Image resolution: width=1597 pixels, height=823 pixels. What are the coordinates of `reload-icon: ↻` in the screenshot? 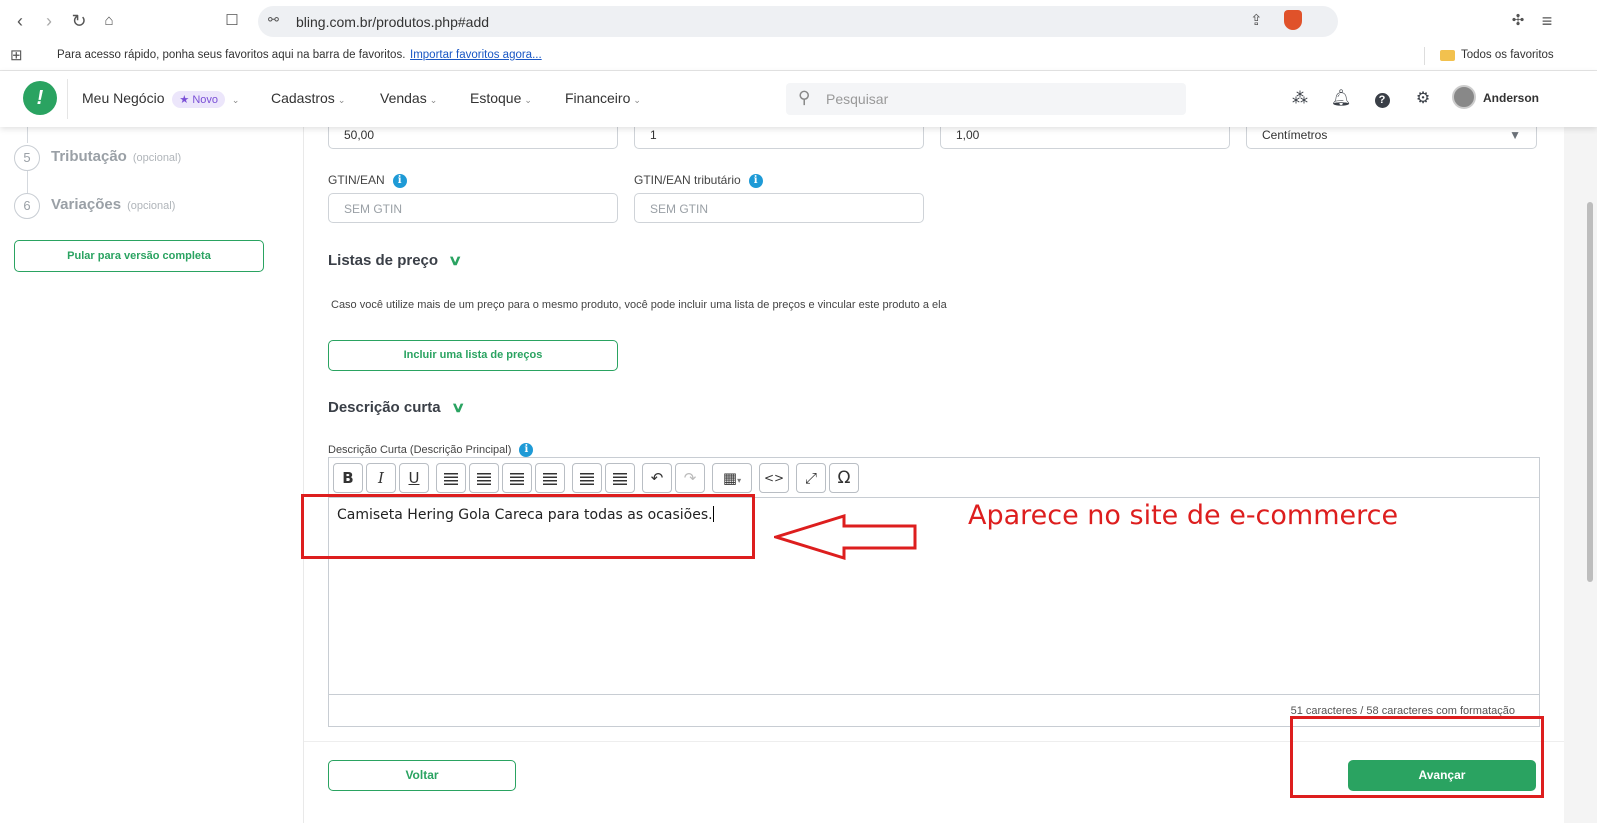 It's located at (79, 21).